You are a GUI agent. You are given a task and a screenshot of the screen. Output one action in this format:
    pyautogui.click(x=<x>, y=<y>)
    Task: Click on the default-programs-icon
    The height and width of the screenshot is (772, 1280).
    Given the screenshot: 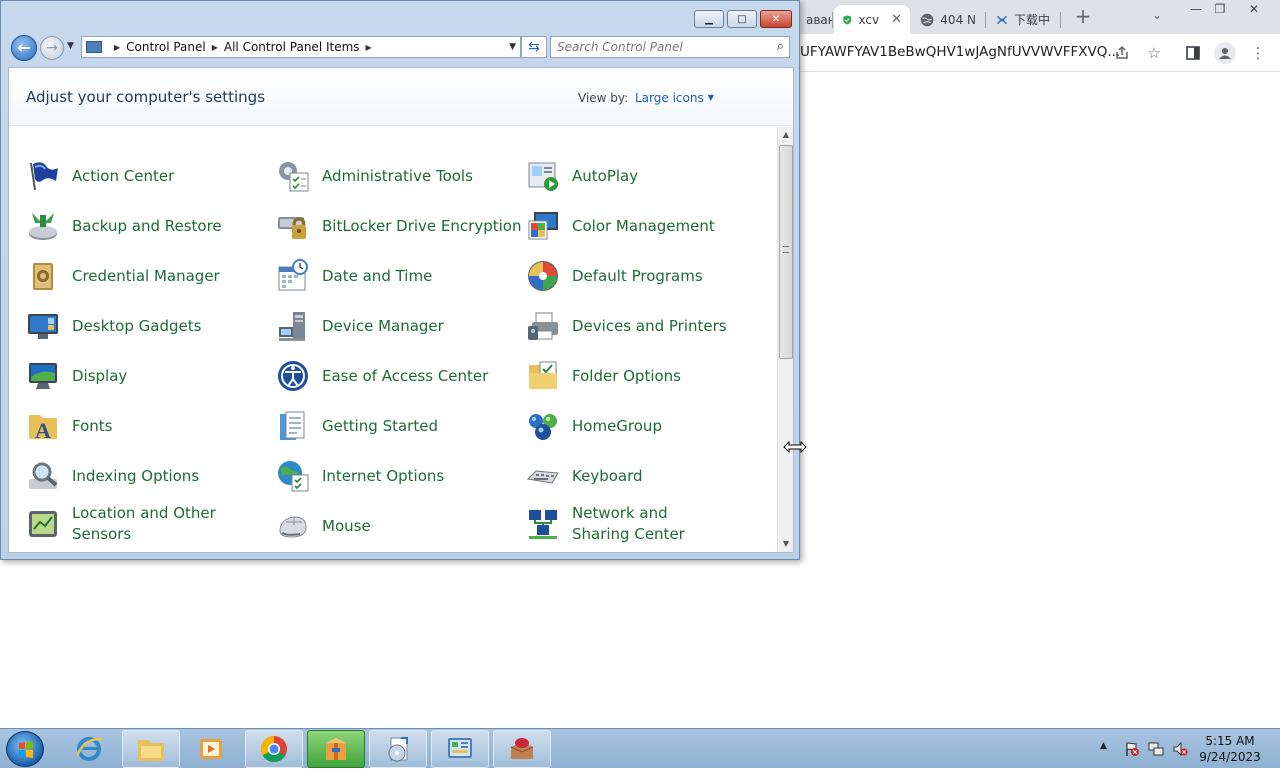 What is the action you would take?
    pyautogui.click(x=543, y=276)
    